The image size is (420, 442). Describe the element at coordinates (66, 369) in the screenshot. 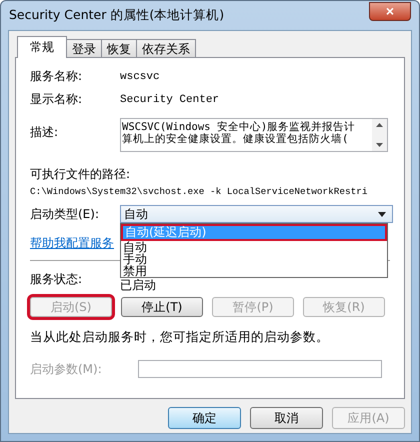

I see `field-label: 启动参数(M):` at that location.